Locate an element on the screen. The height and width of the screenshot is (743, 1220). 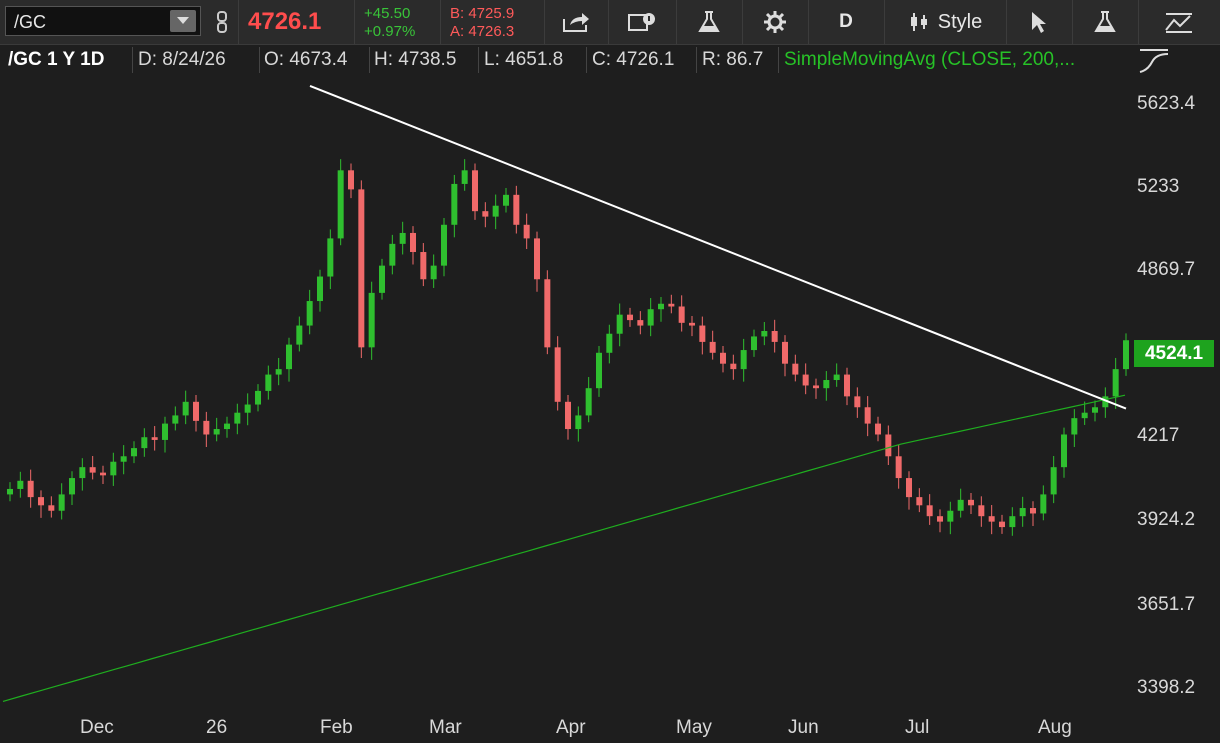
expand-chart-button is located at coordinates (1154, 61).